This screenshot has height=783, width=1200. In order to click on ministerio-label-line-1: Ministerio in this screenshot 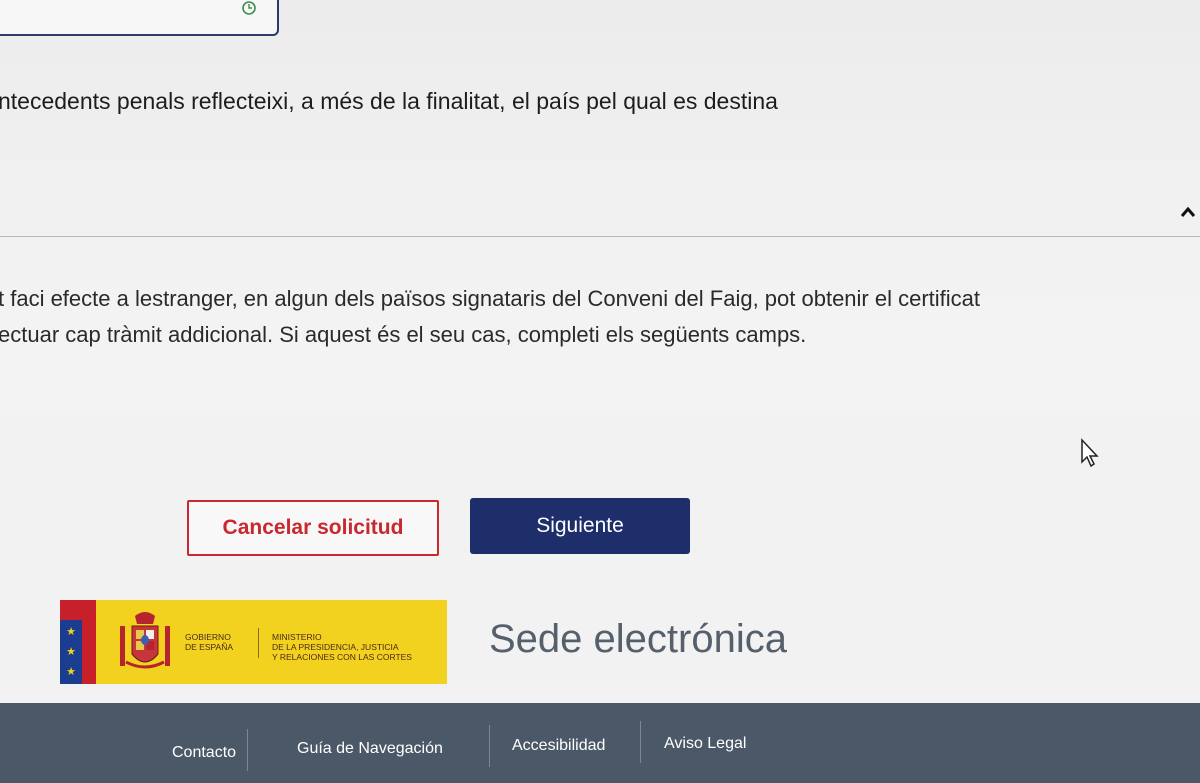, I will do `click(297, 637)`.